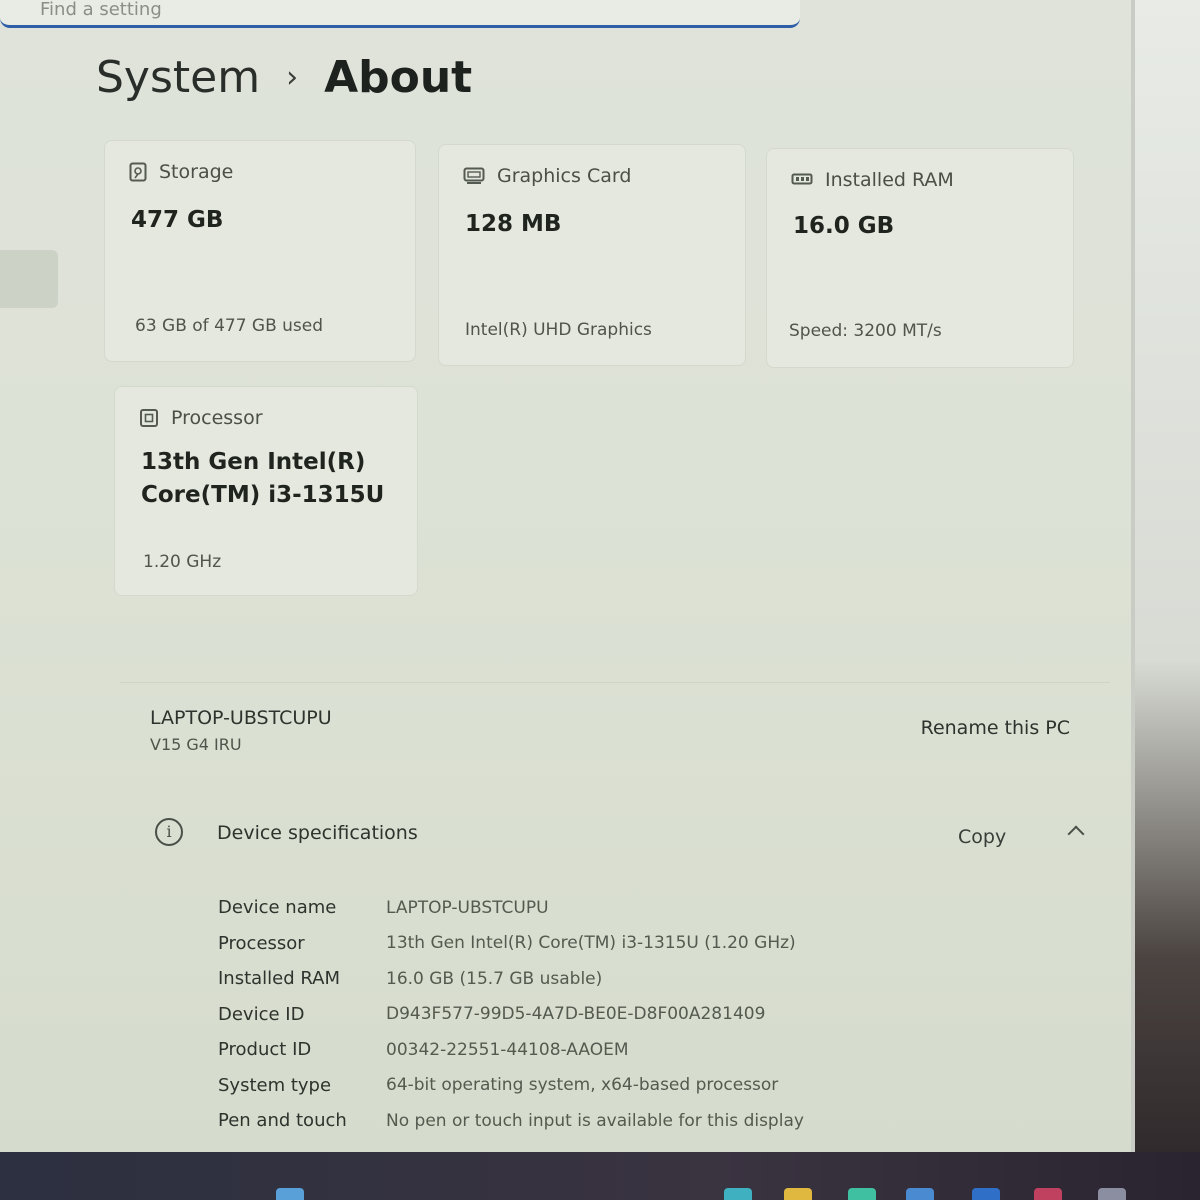 The height and width of the screenshot is (1200, 1200). Describe the element at coordinates (178, 77) in the screenshot. I see `breadcrumb-system: System` at that location.